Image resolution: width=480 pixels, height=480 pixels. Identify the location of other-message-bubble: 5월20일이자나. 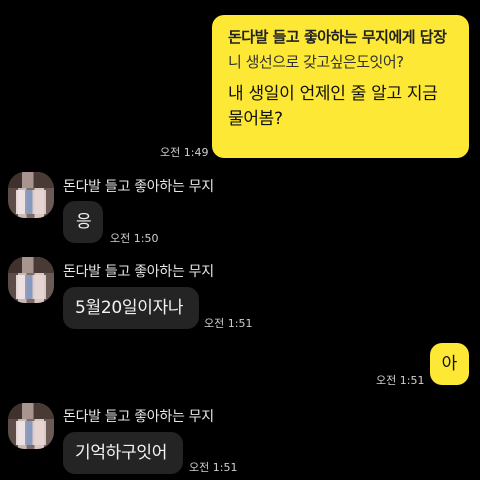
(131, 308).